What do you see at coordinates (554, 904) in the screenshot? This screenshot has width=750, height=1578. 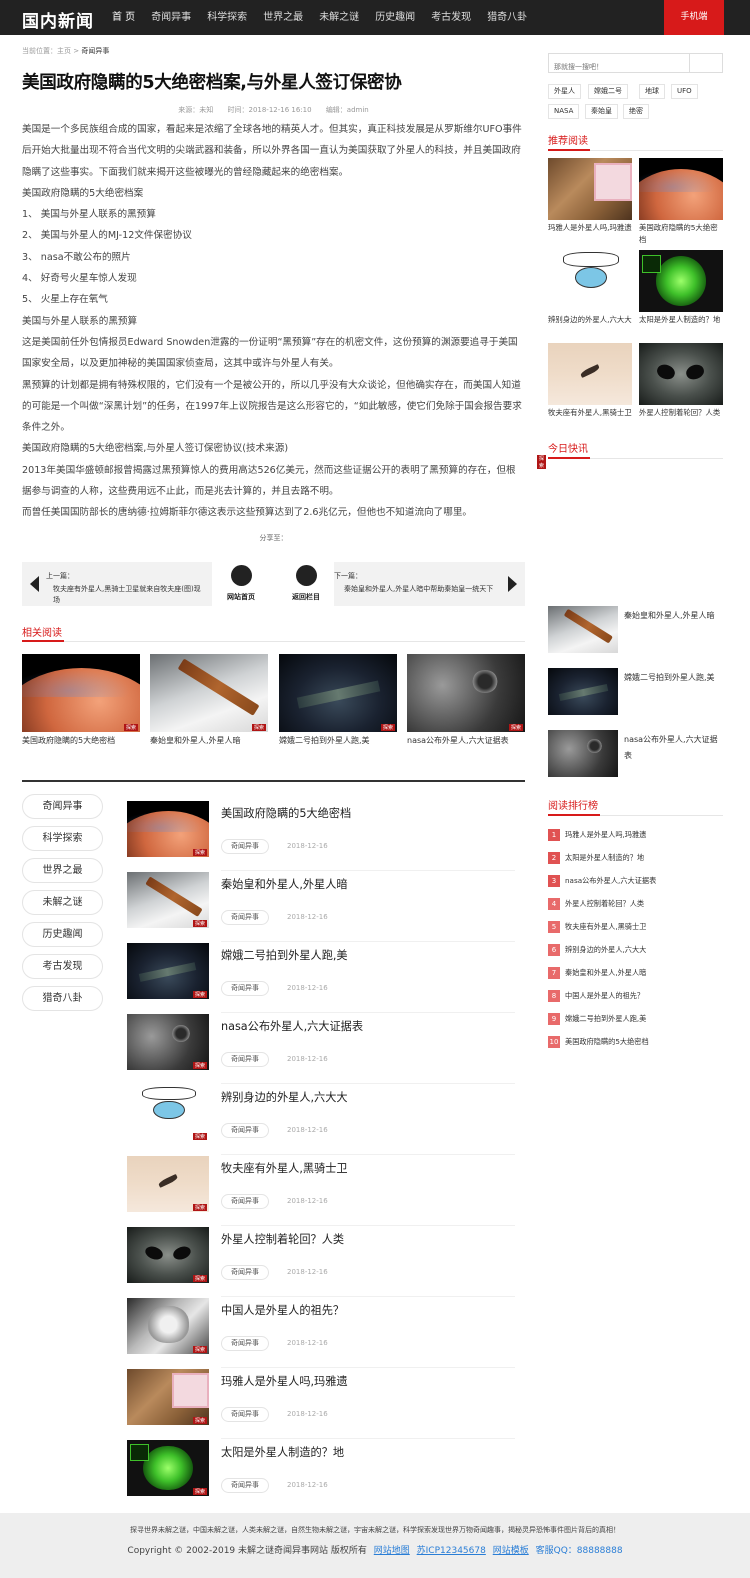 I see `rank-number-badge: 4` at bounding box center [554, 904].